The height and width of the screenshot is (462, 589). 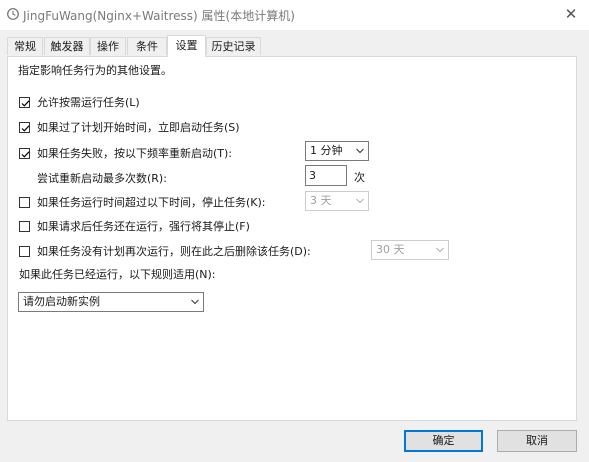 I want to click on stop-duration-value: 3 天, so click(x=321, y=200).